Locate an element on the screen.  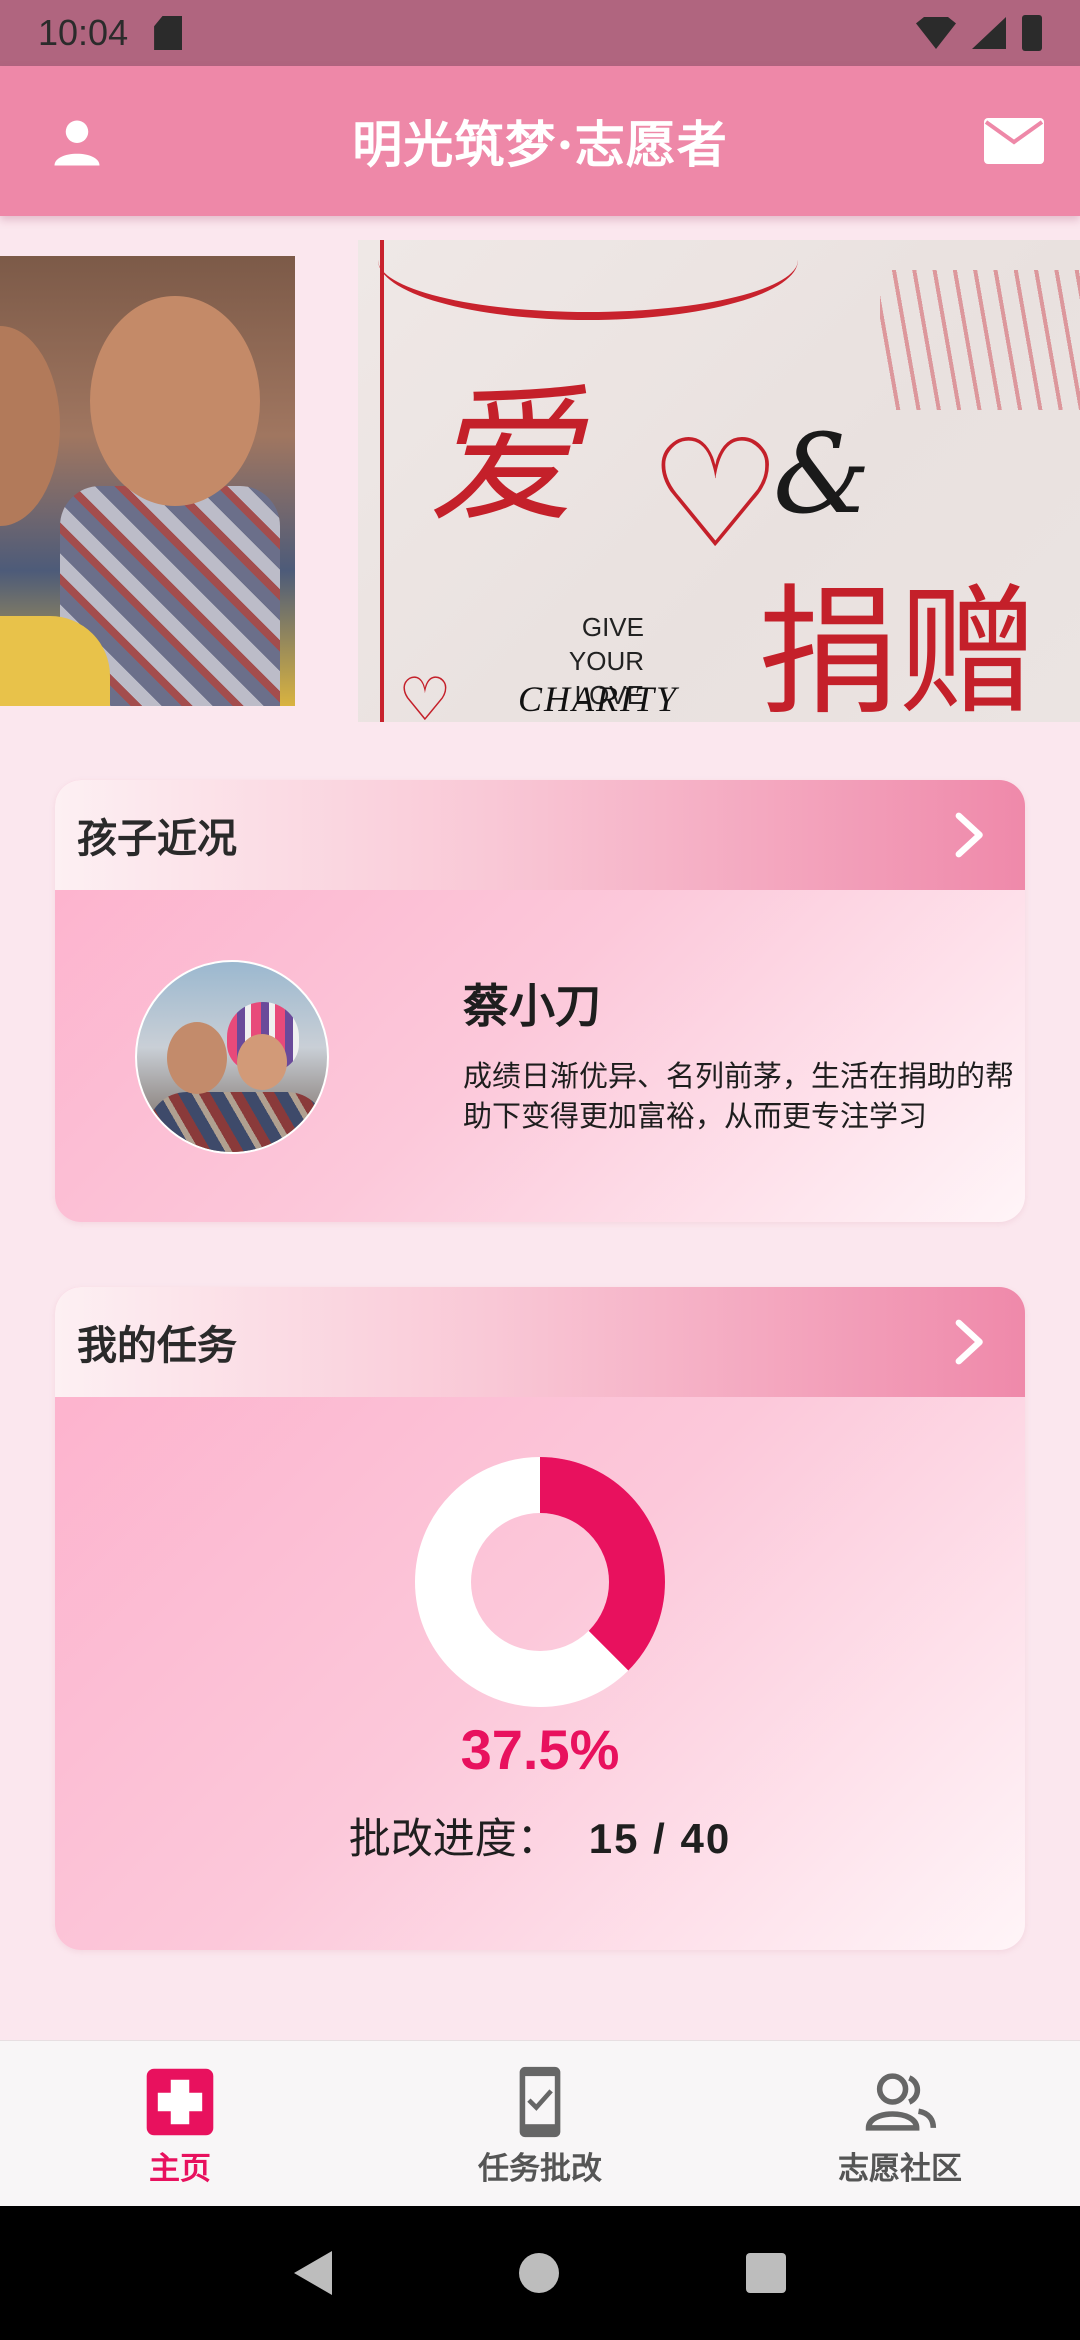
app-bar: 明光筑梦·志愿者 is located at coordinates (540, 141).